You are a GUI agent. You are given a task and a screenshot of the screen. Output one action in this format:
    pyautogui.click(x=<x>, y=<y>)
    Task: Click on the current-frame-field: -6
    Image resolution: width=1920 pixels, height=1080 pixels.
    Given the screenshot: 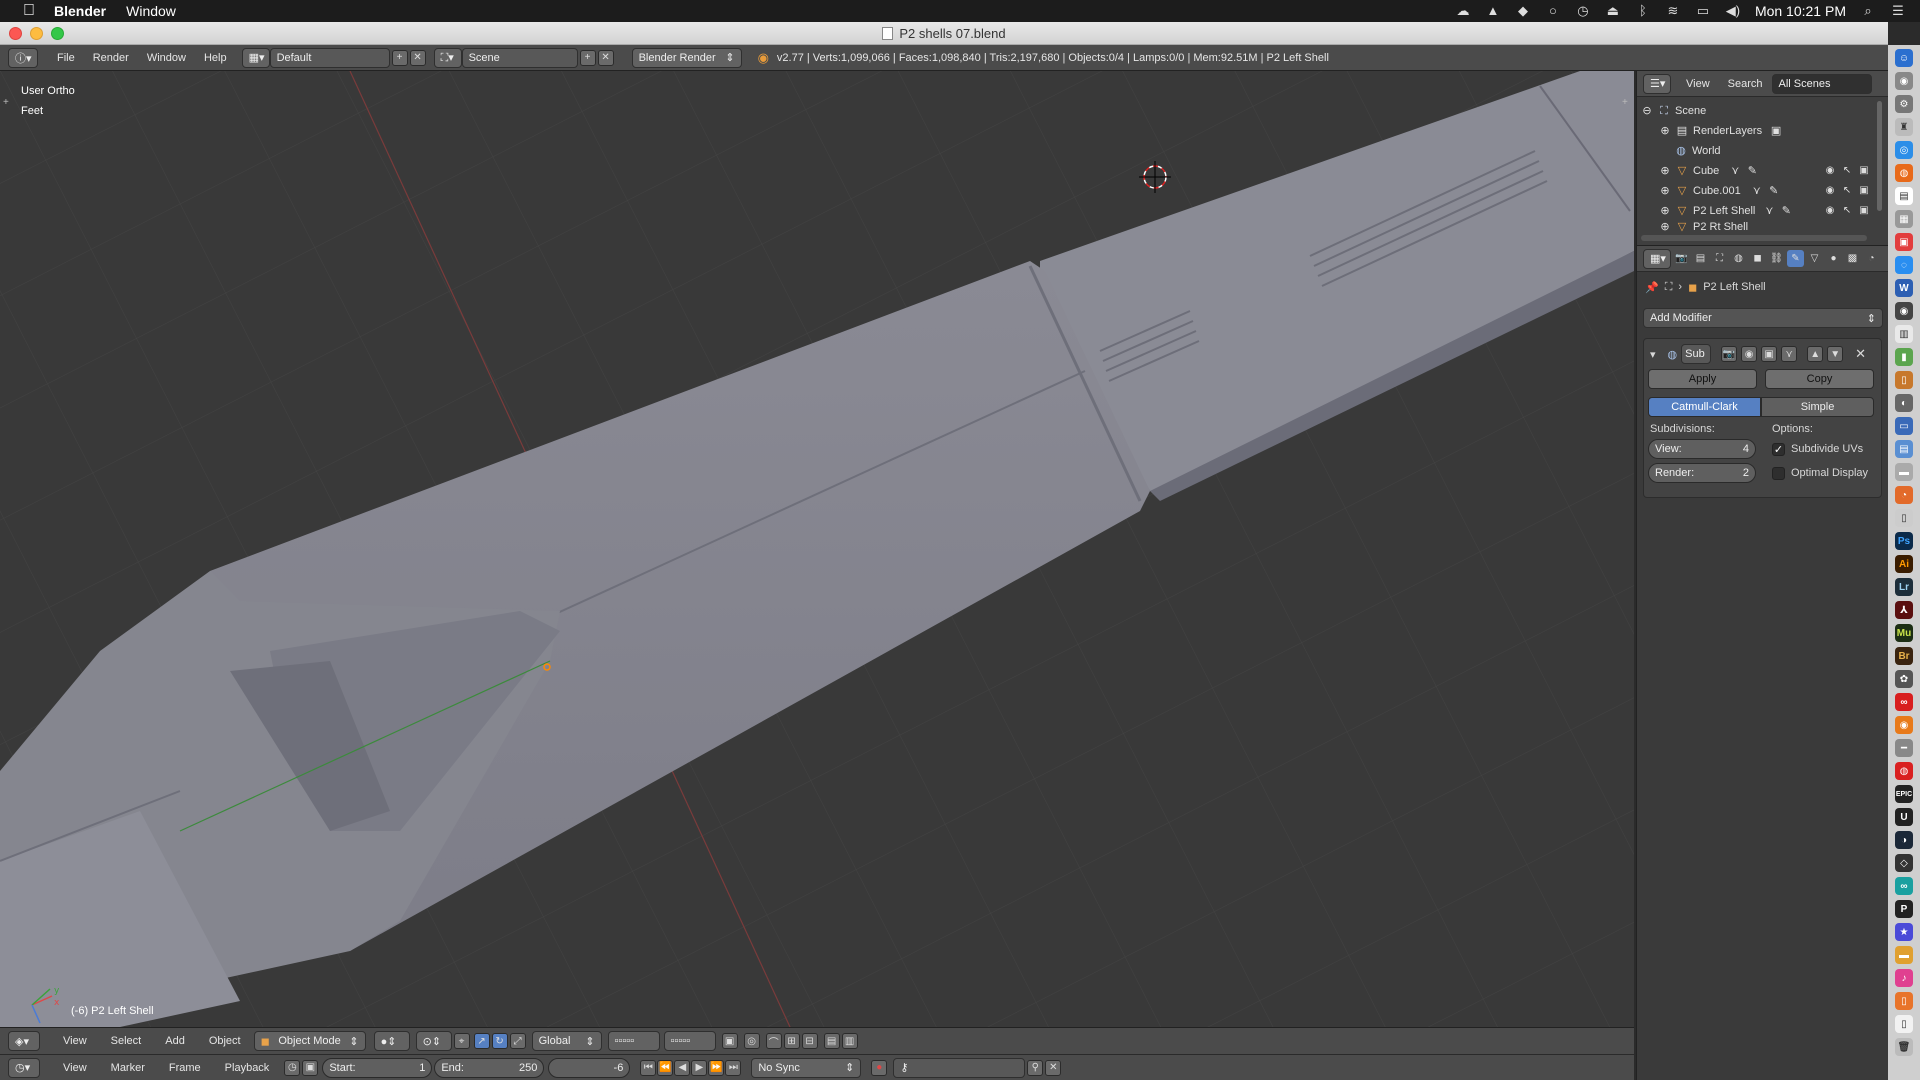 What is the action you would take?
    pyautogui.click(x=589, y=1067)
    